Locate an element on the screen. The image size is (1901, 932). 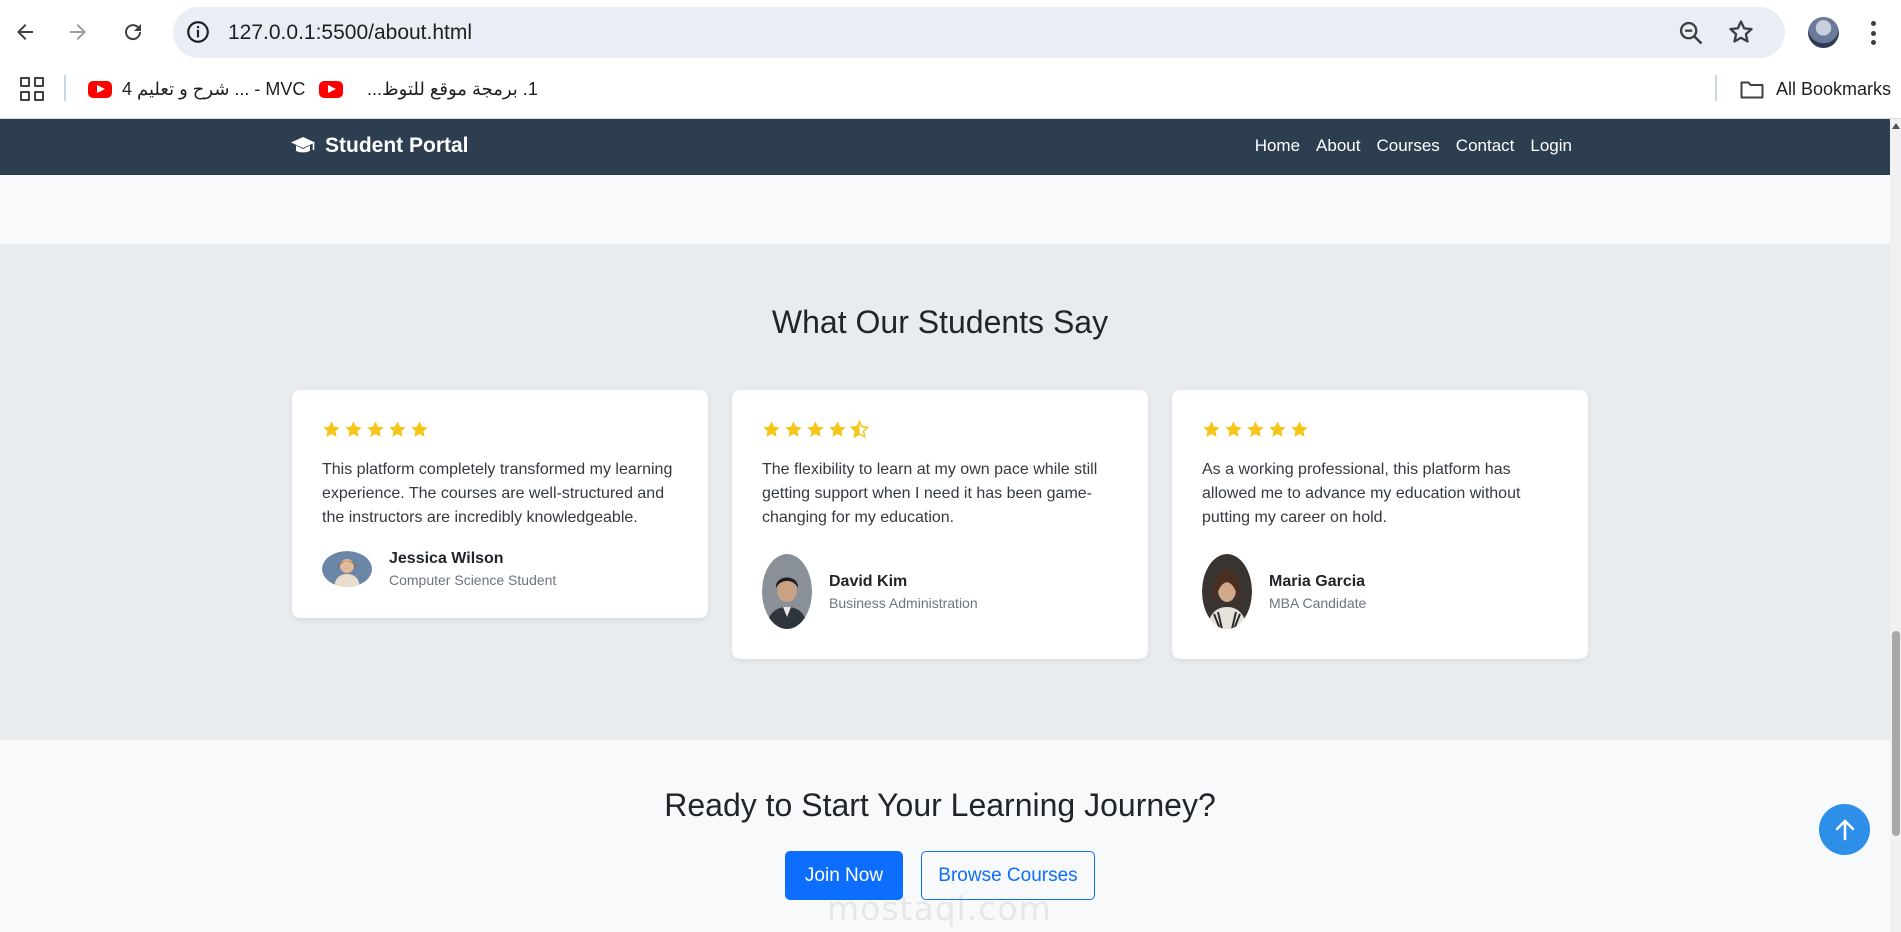
all-bookmarks-button: All Bookmarks is located at coordinates (1815, 89).